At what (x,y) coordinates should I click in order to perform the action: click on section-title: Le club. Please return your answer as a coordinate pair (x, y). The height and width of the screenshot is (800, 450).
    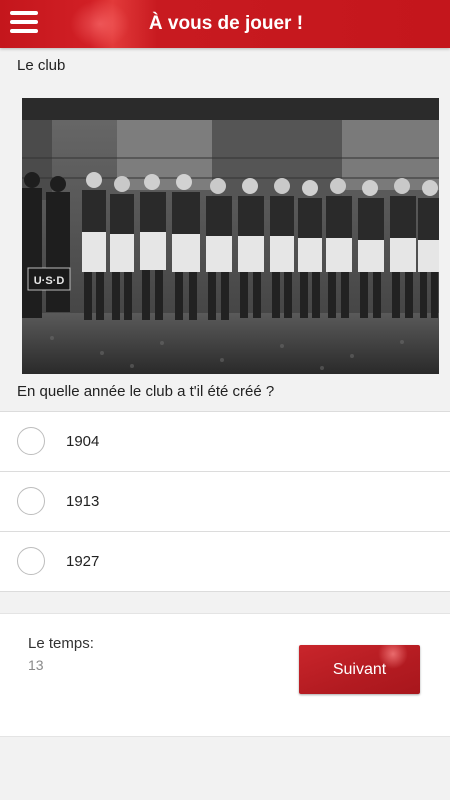
    Looking at the image, I should click on (41, 65).